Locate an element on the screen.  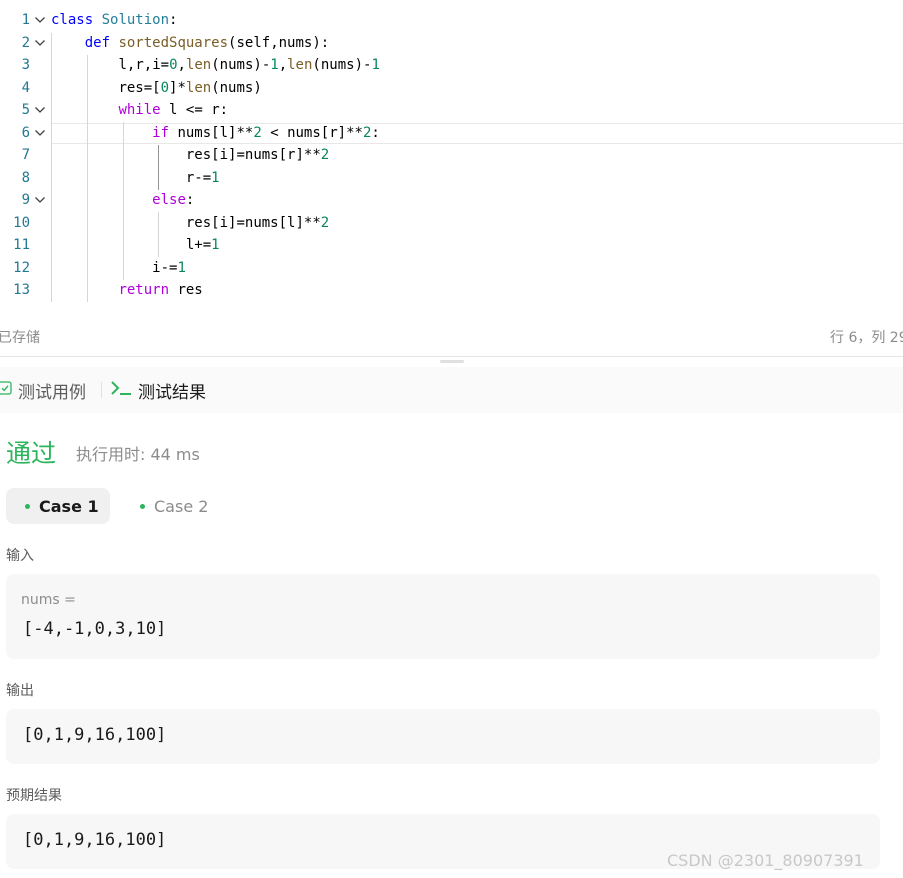
panel-divider is located at coordinates (451, 356).